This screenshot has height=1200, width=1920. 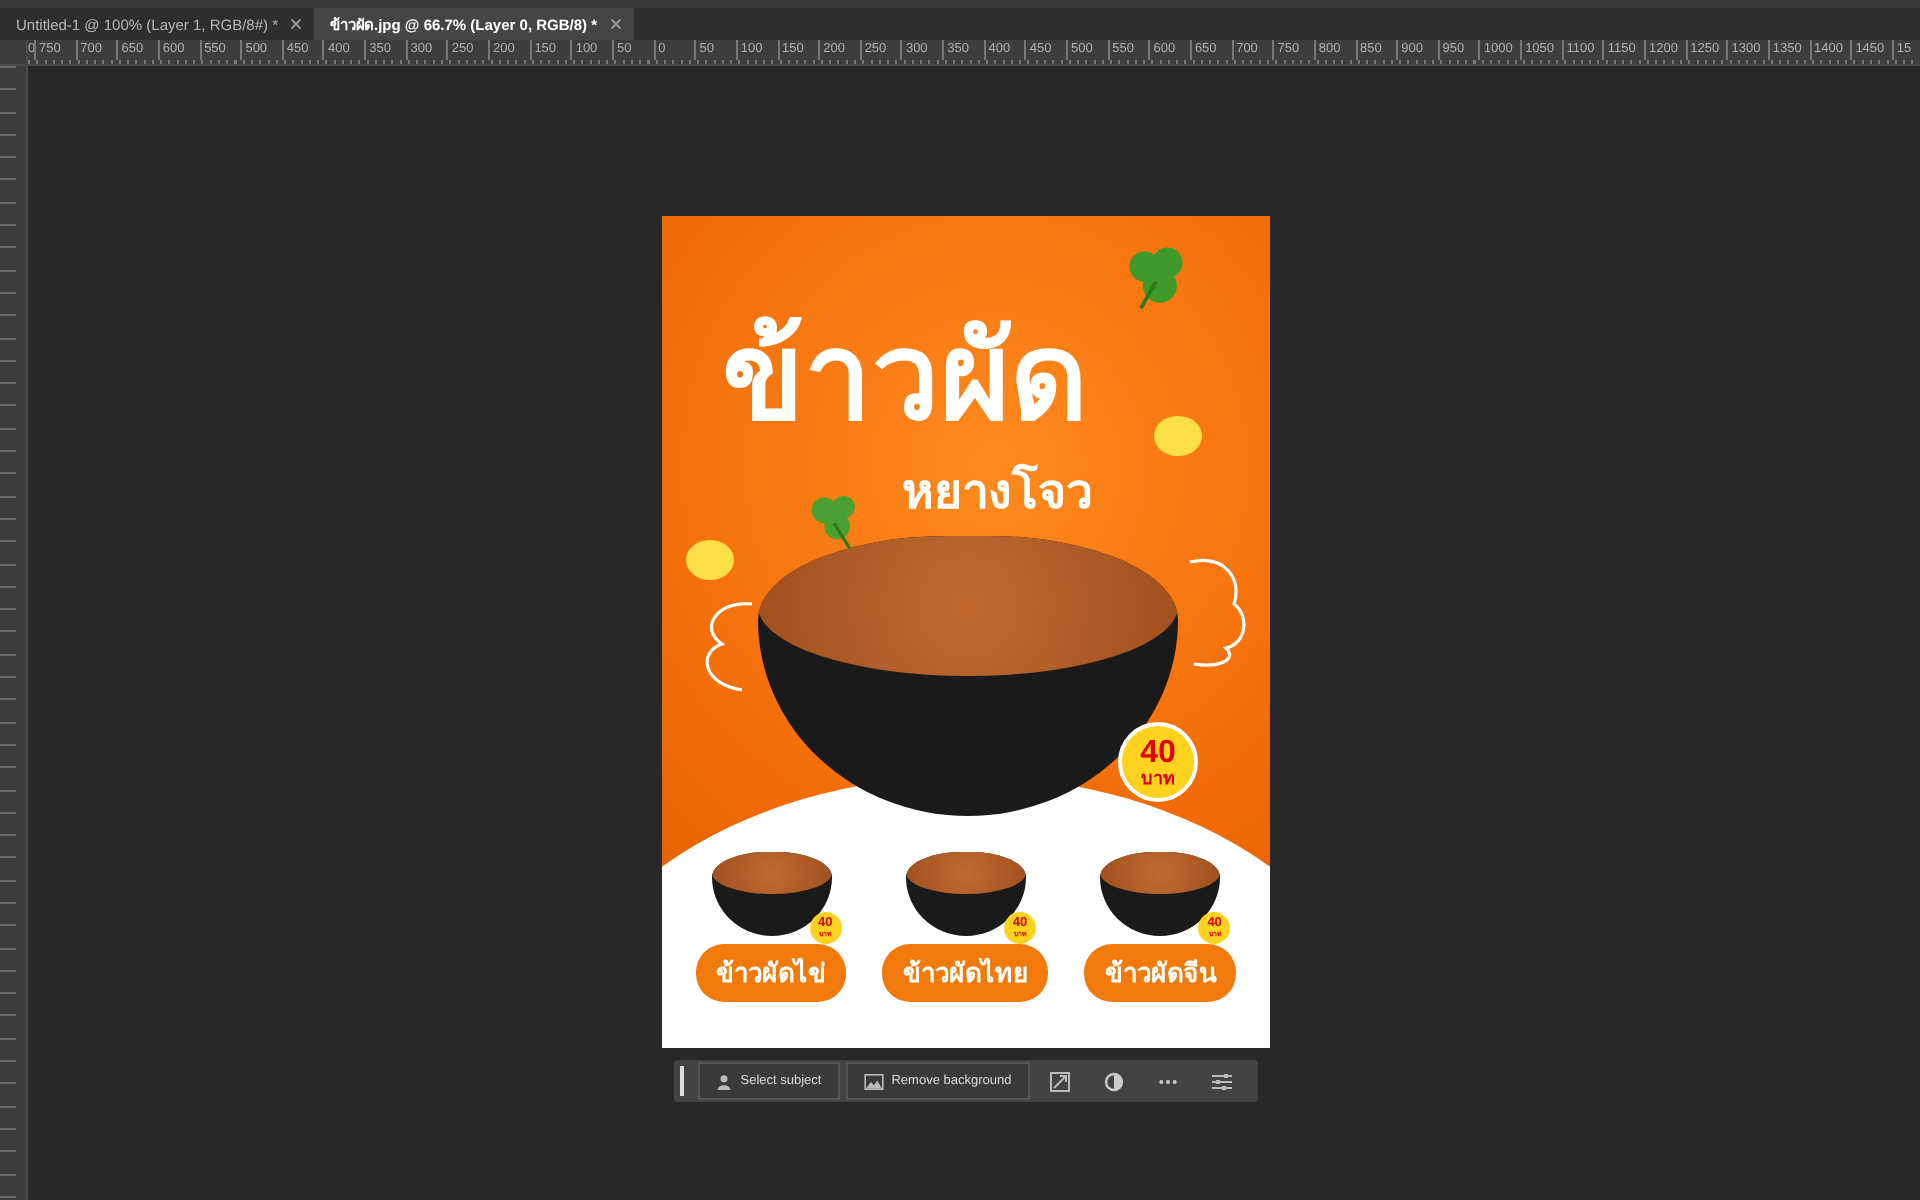 I want to click on half-circle-icon, so click(x=1113, y=1081).